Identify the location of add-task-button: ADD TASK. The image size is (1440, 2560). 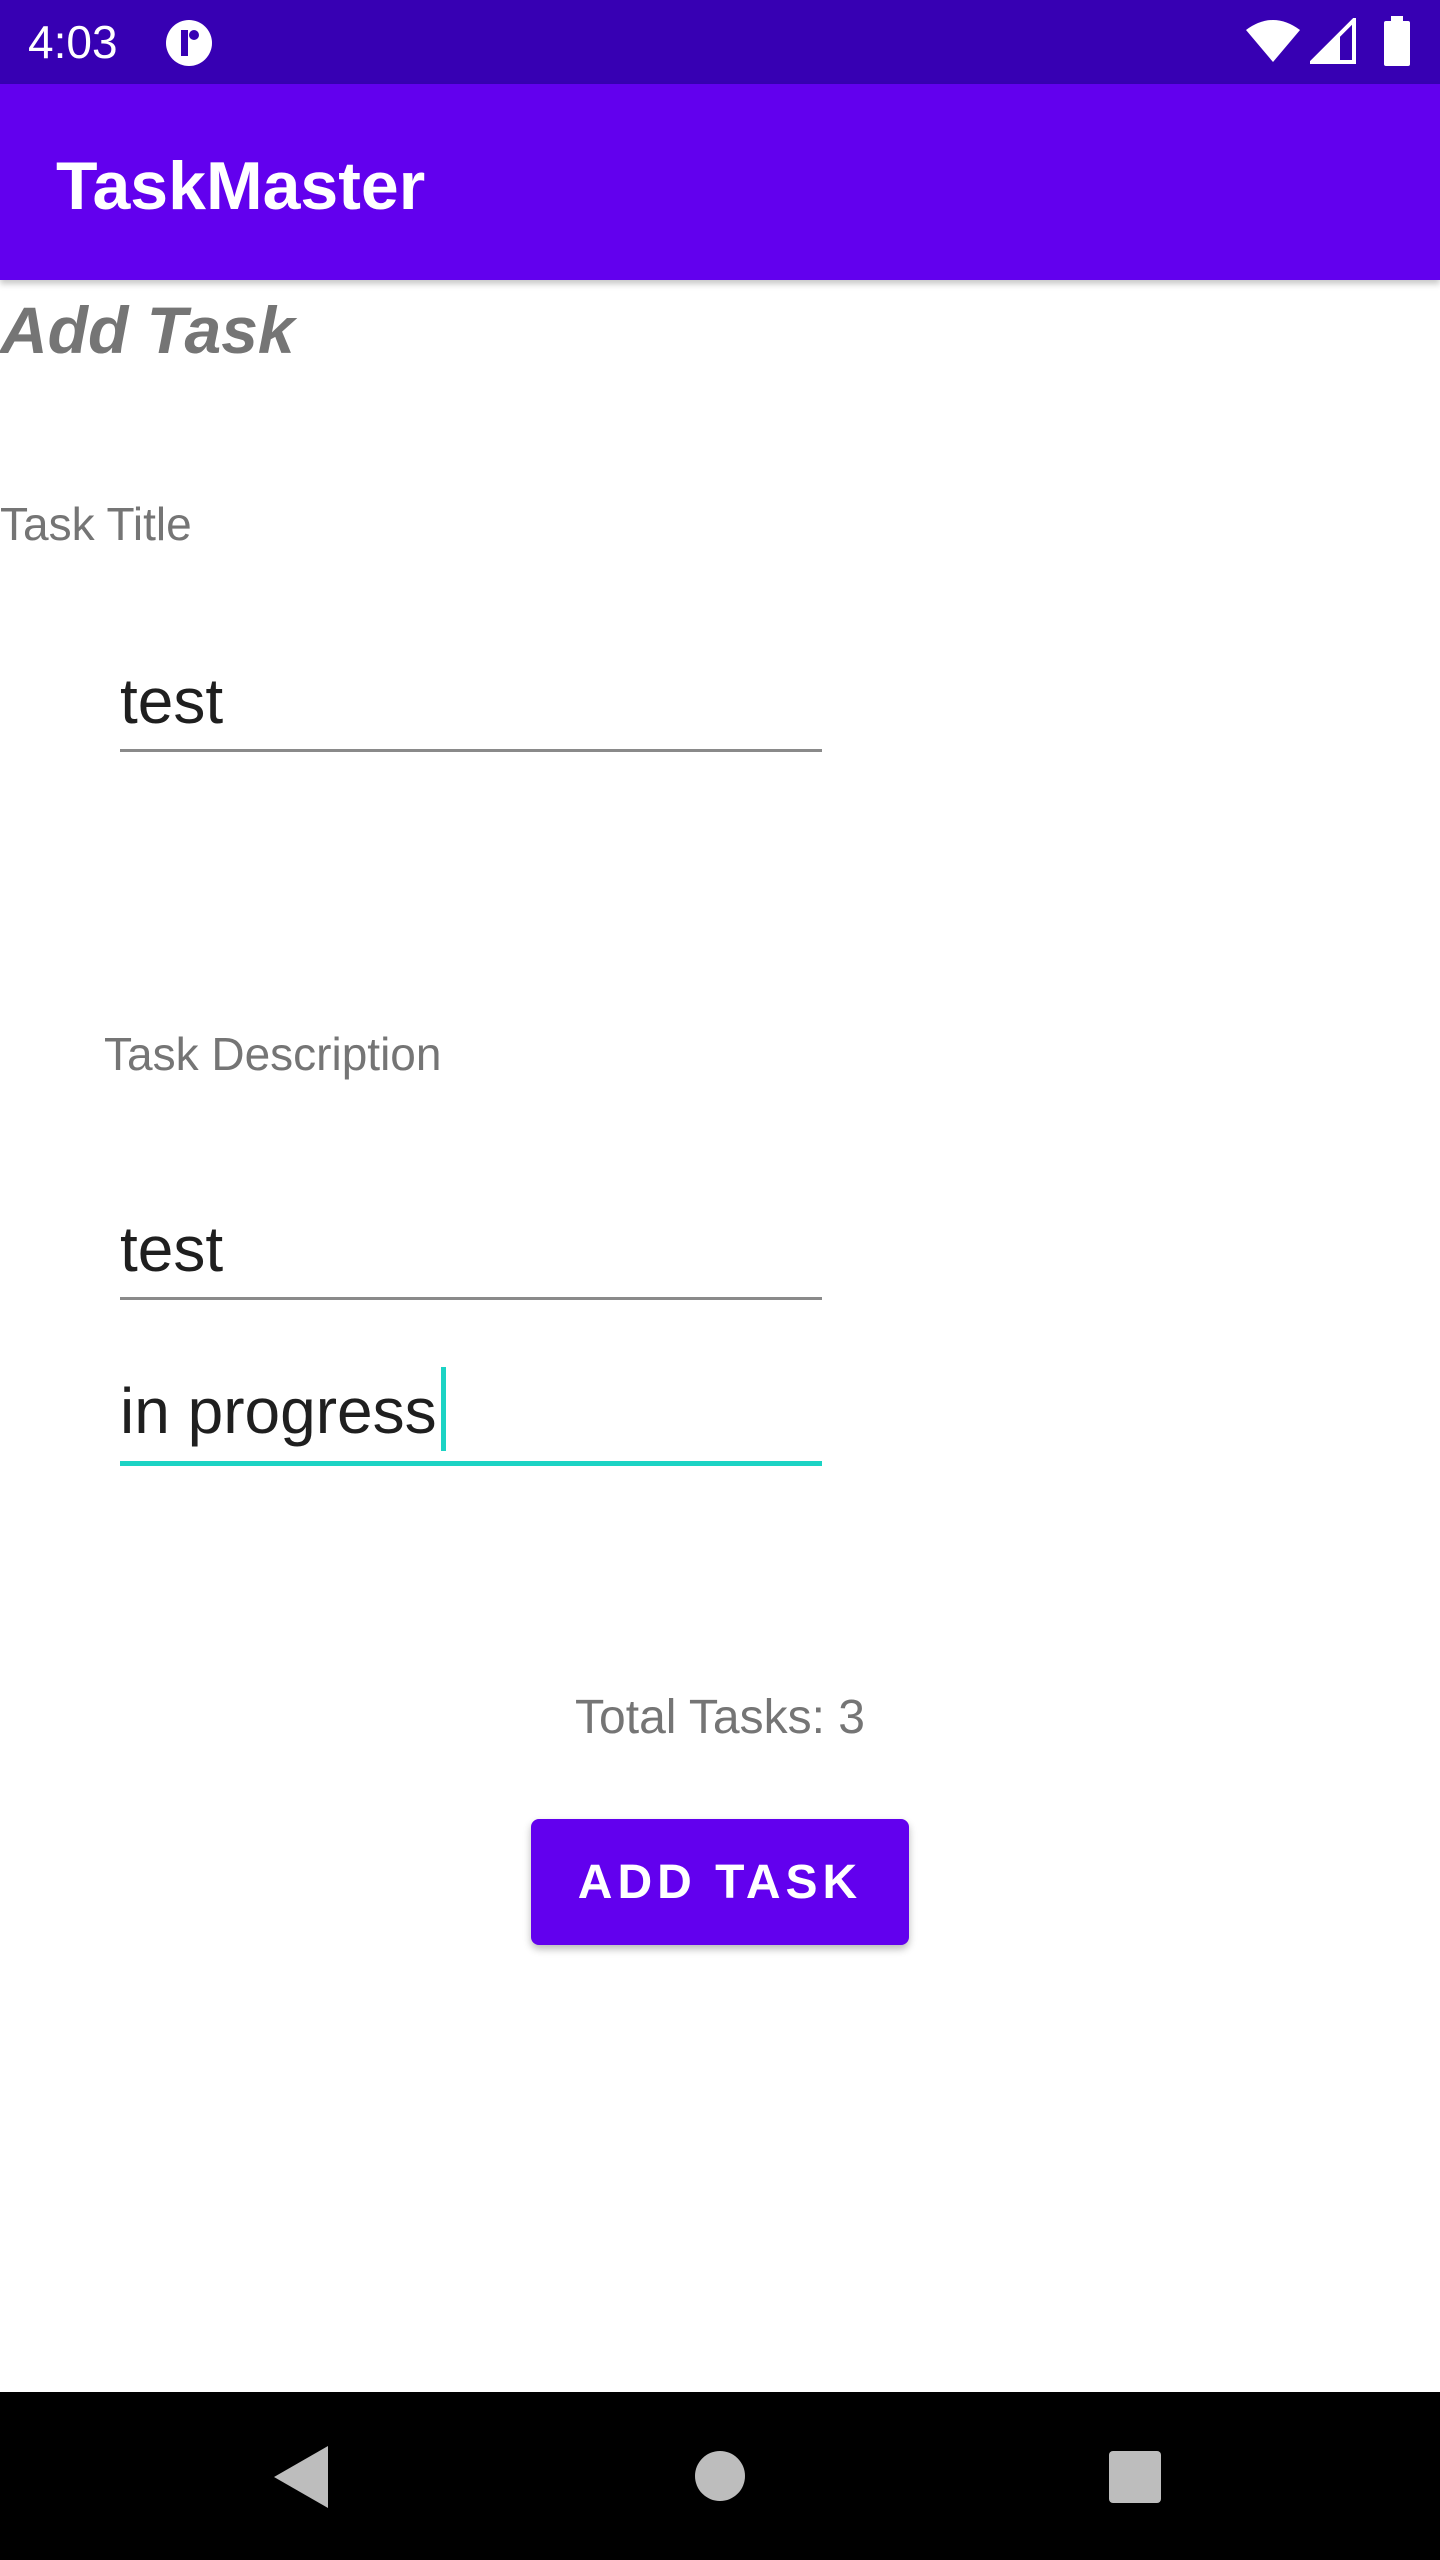
(720, 1882).